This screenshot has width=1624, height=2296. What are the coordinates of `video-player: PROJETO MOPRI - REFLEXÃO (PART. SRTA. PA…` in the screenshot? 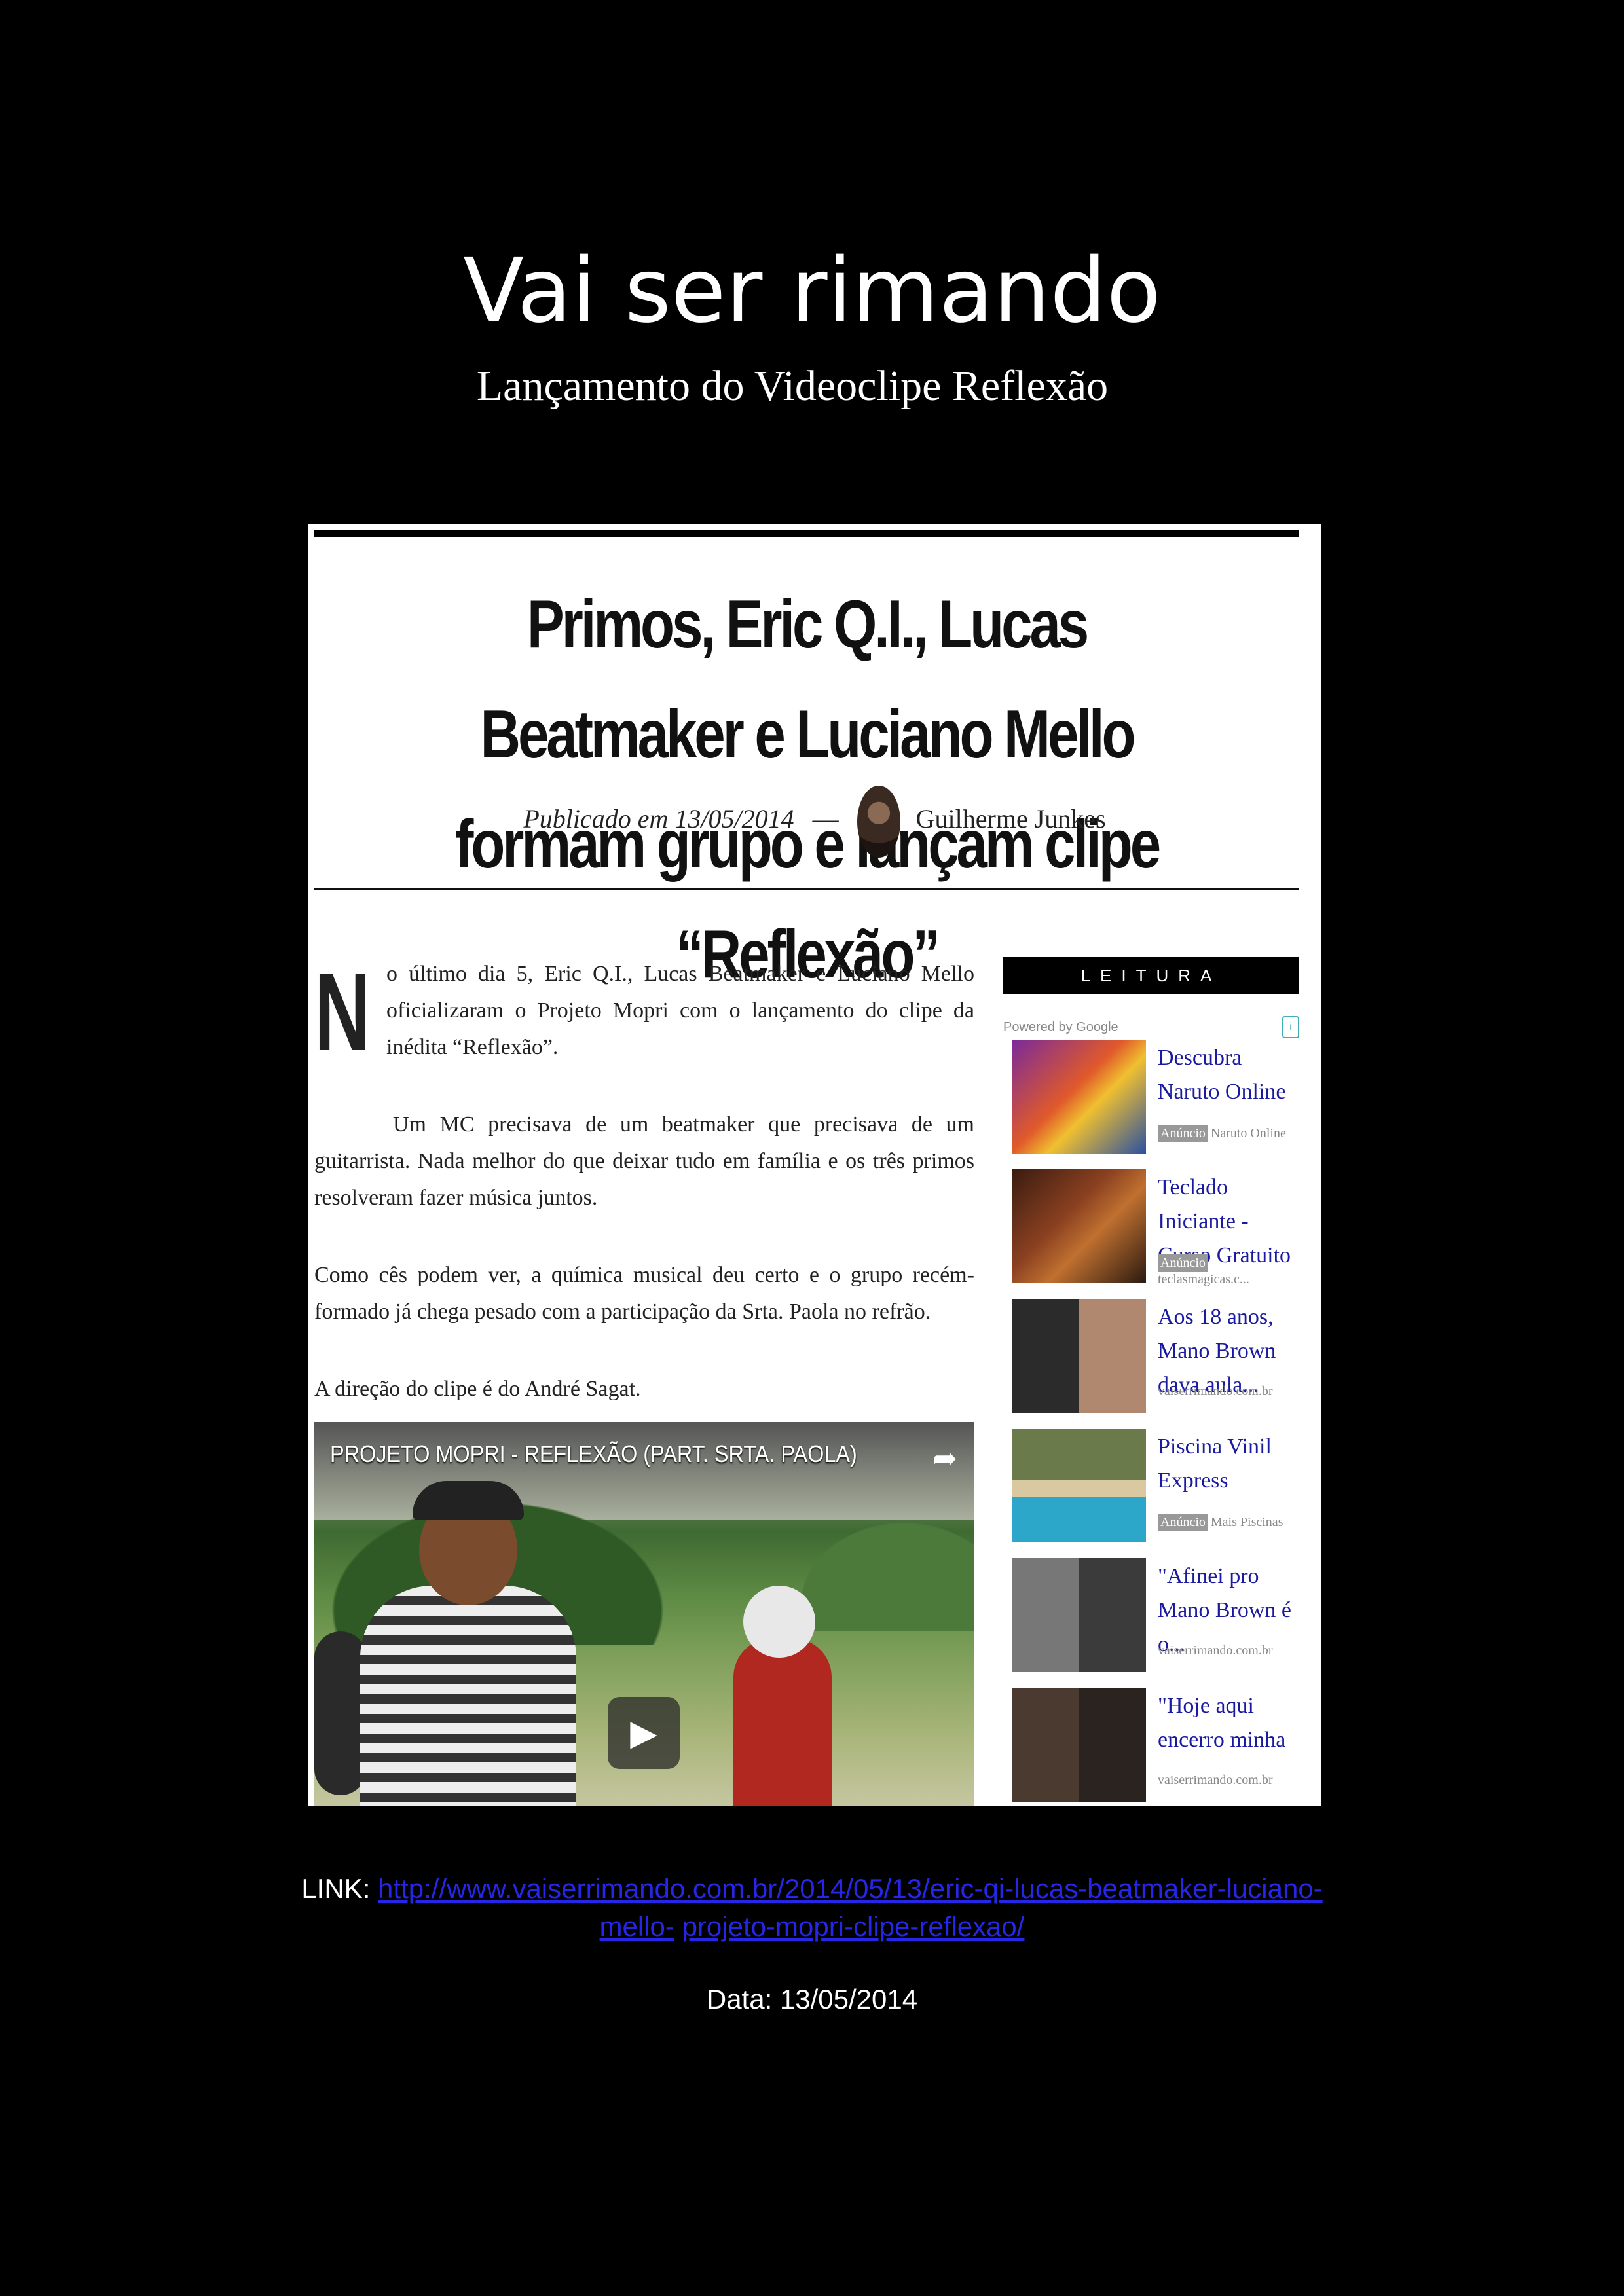 It's located at (644, 1614).